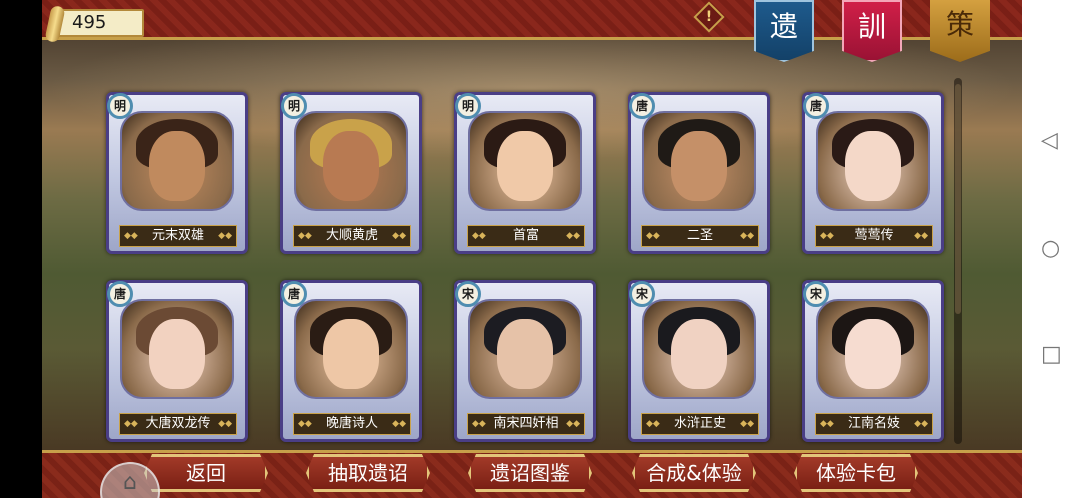 This screenshot has width=1080, height=498. I want to click on card-name-bar: ◆◆ 水浒正史 ◆◆, so click(700, 424).